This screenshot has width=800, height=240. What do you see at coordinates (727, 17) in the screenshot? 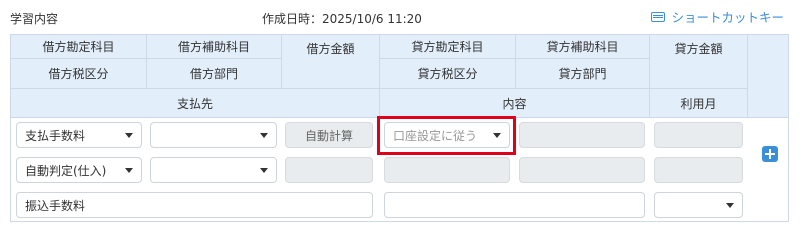
I see `shortcut-key-label: ショートカットキー` at bounding box center [727, 17].